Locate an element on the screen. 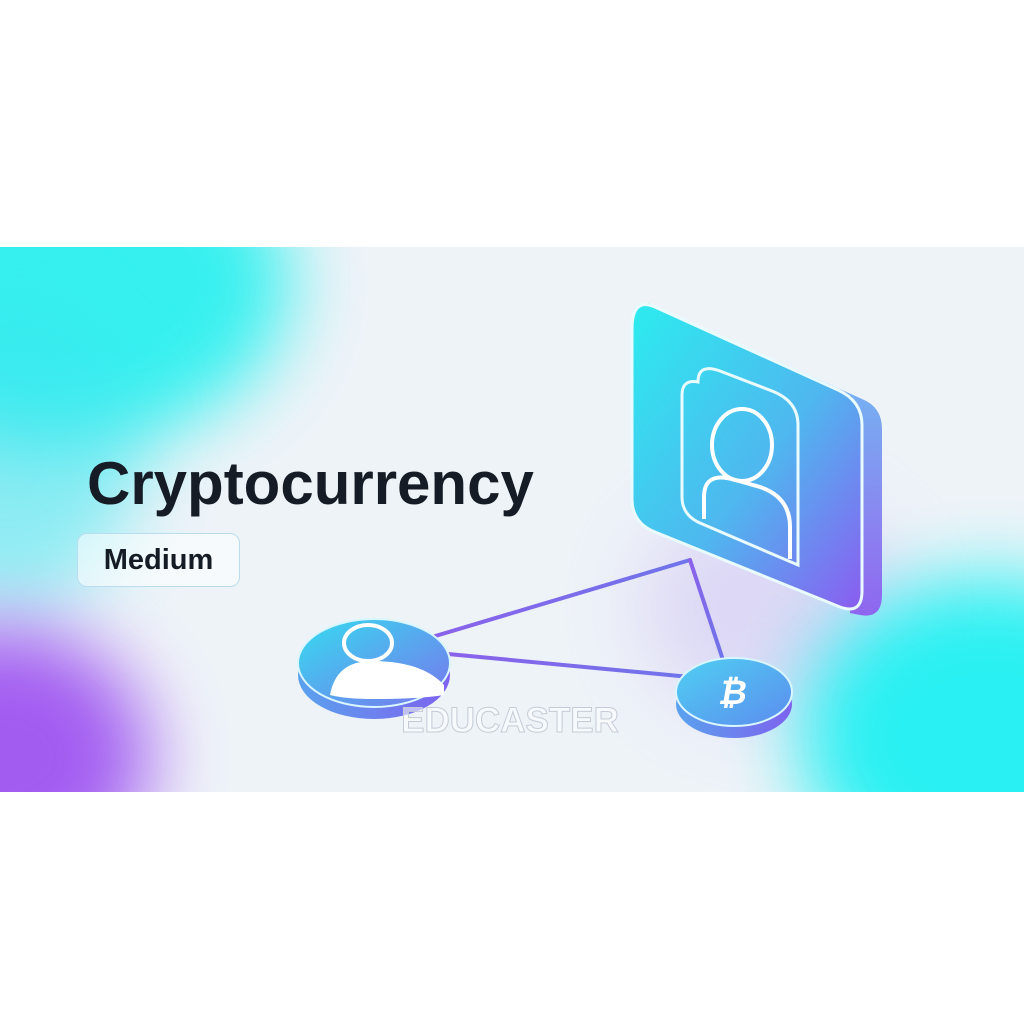  bitcoin-coin: ₿ is located at coordinates (734, 697).